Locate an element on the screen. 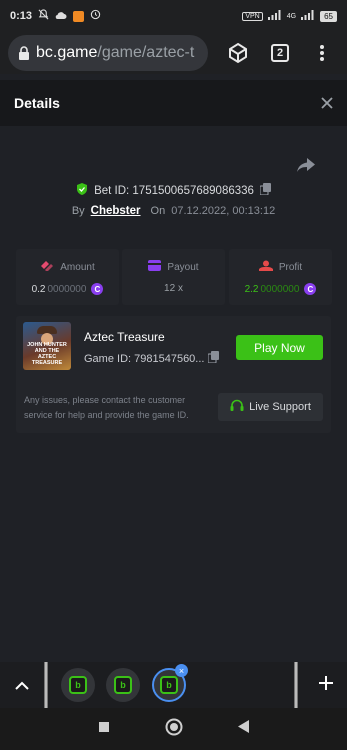  headset-icon is located at coordinates (237, 407).